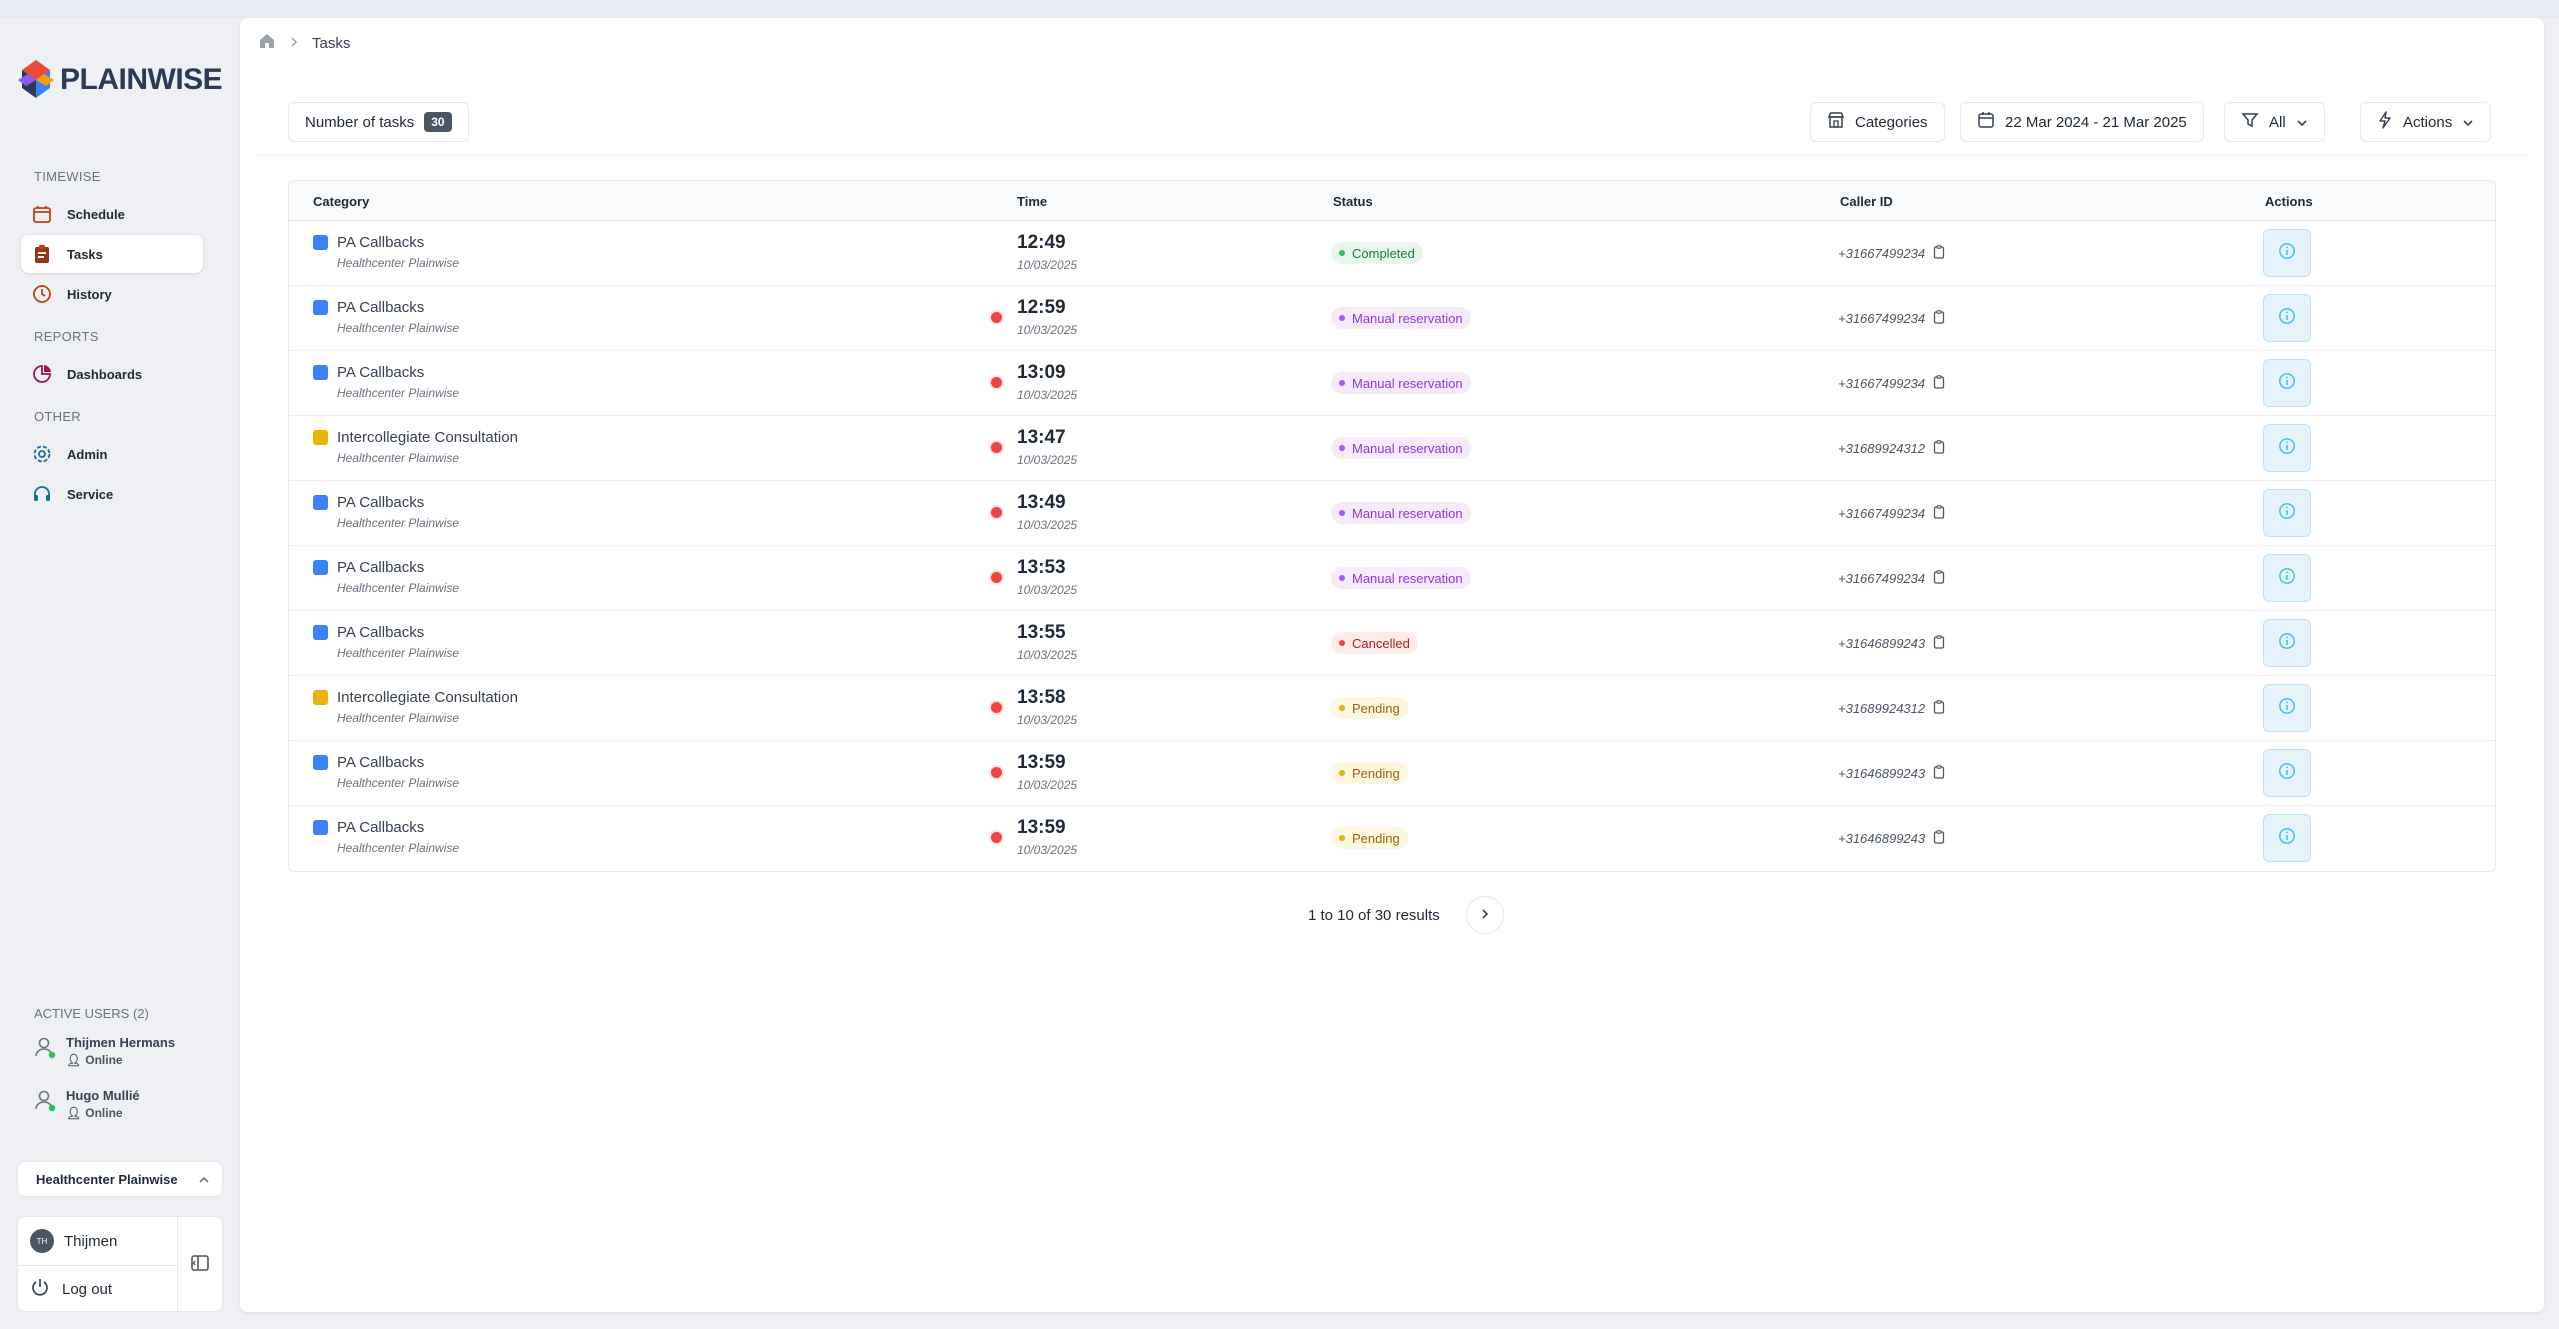 The height and width of the screenshot is (1329, 2559). I want to click on task-time: 12:49, so click(1041, 242).